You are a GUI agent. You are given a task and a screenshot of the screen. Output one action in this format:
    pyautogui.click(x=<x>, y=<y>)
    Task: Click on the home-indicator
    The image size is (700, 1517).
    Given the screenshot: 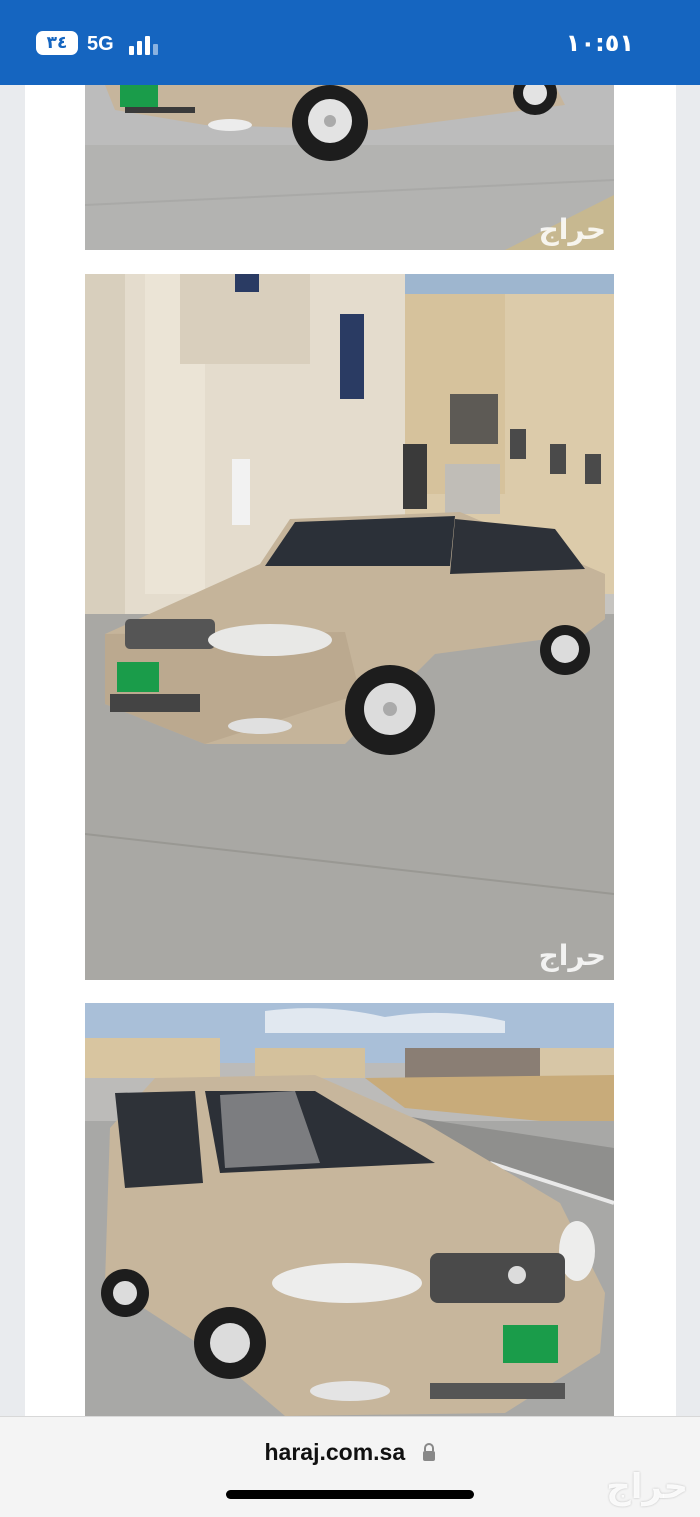 What is the action you would take?
    pyautogui.click(x=350, y=1494)
    